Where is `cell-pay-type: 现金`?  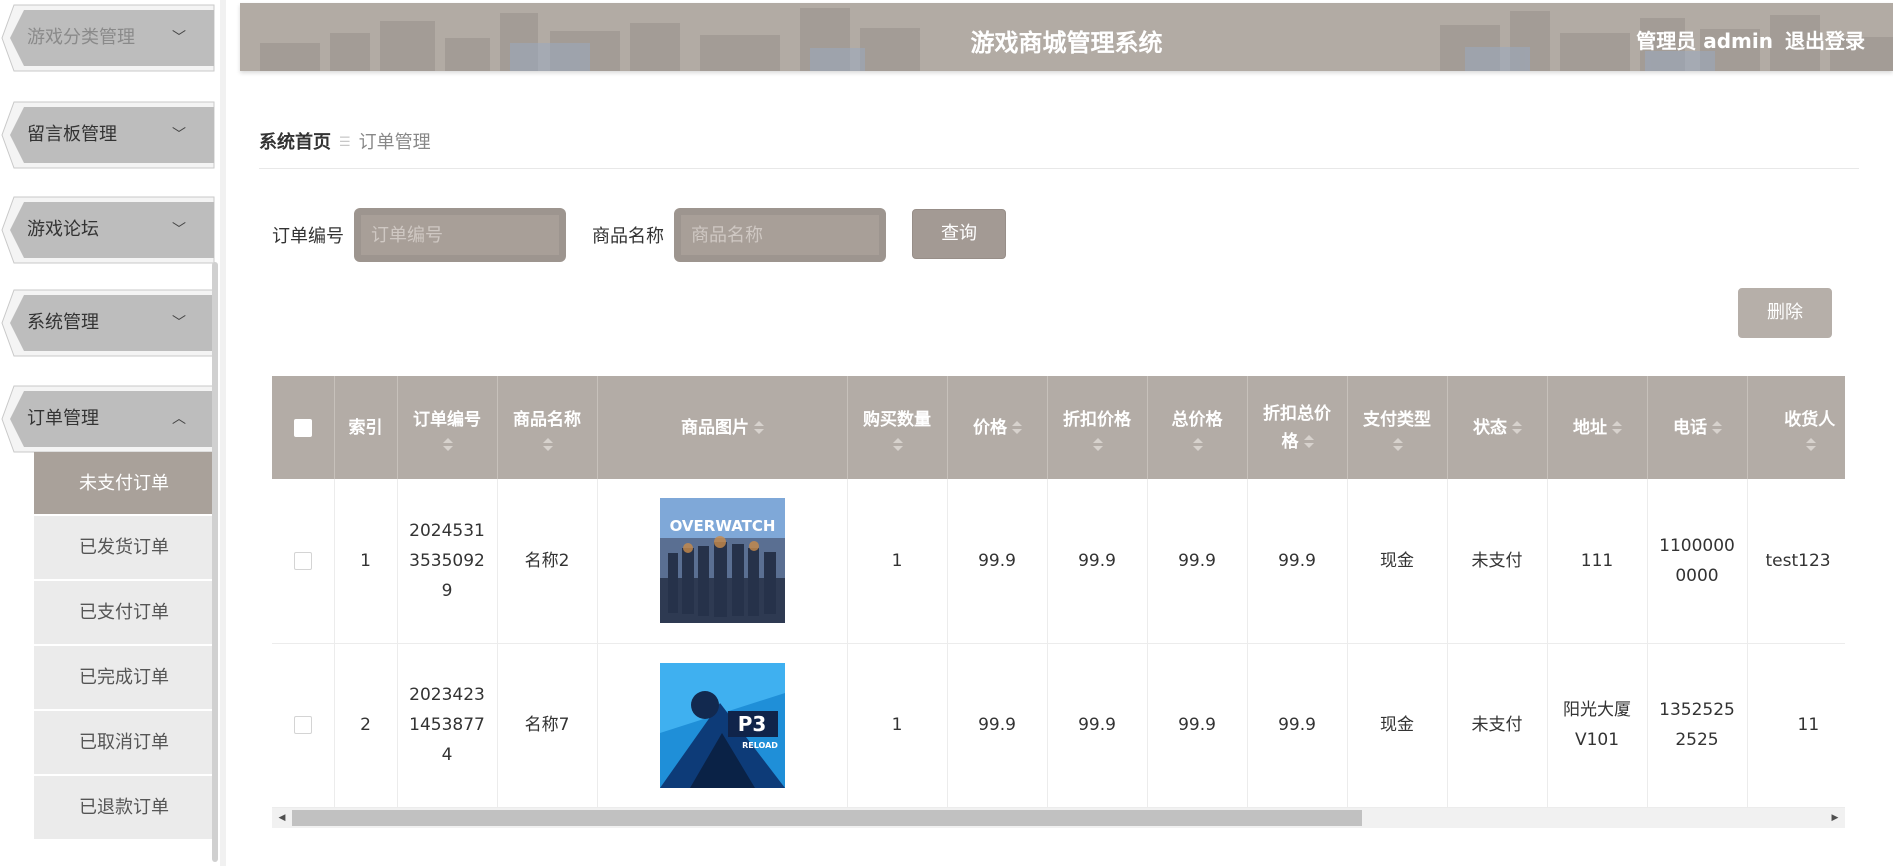
cell-pay-type: 现金 is located at coordinates (1397, 725).